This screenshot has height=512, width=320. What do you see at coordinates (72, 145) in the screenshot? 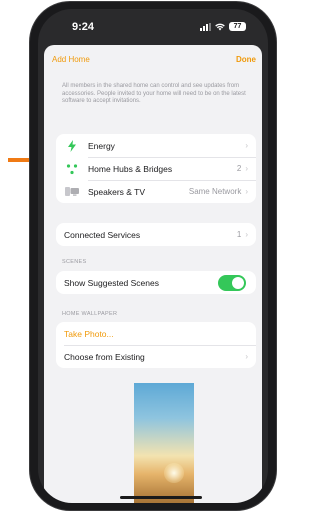
I see `bolt-icon` at bounding box center [72, 145].